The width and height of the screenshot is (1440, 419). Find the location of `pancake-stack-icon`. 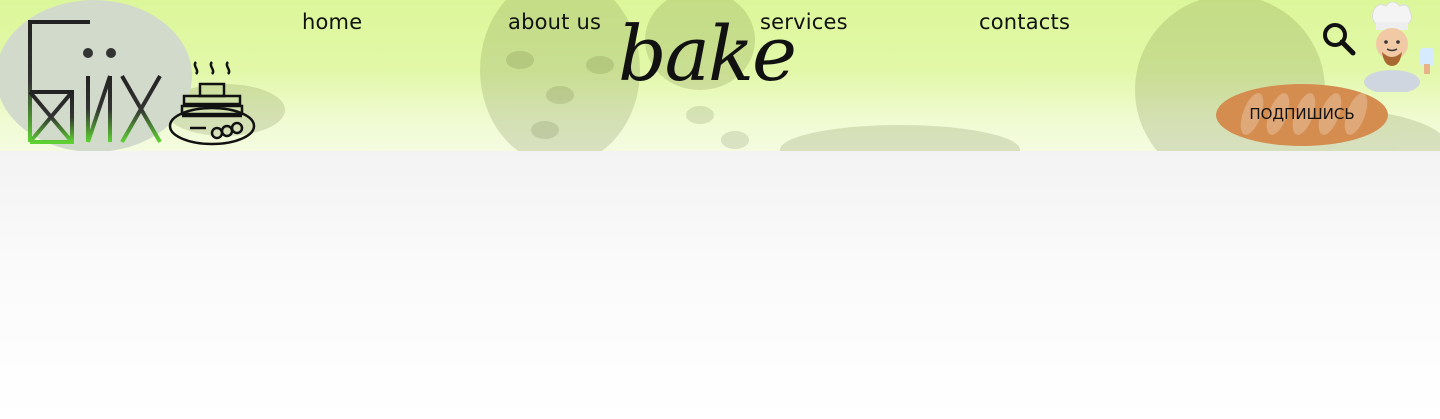

pancake-stack-icon is located at coordinates (212, 103).